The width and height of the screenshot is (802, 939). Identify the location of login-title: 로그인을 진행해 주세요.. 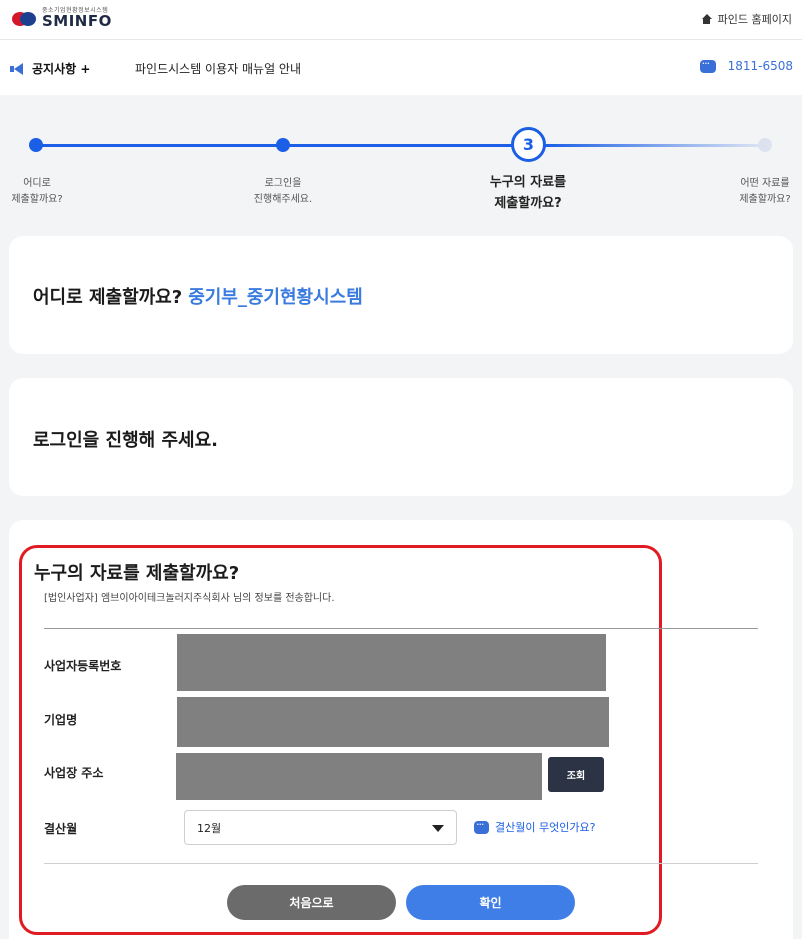
(125, 440).